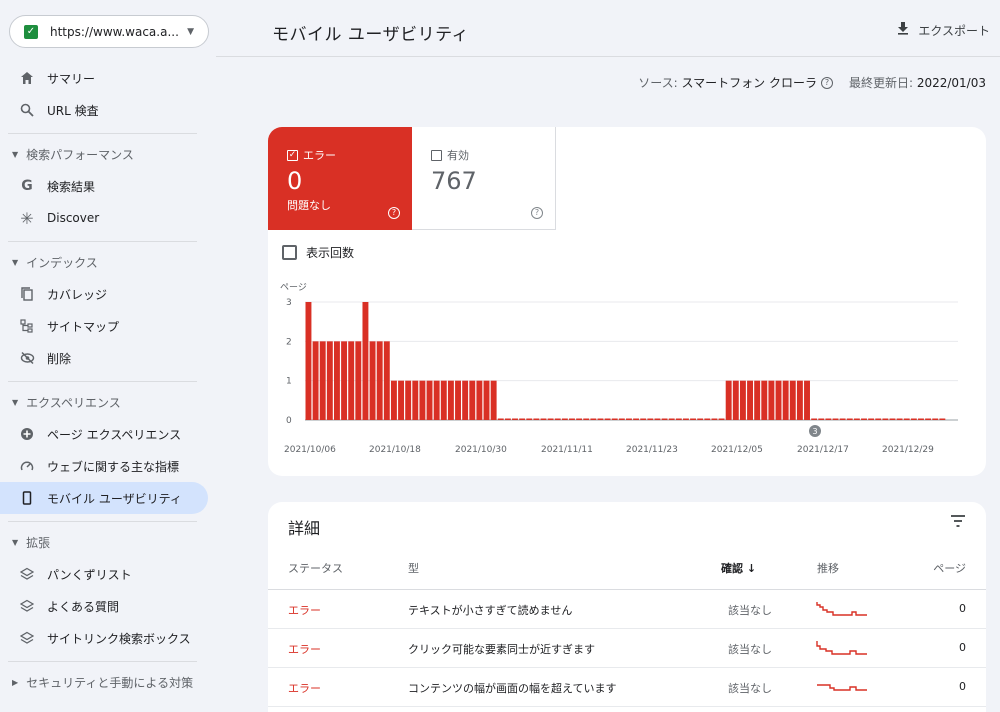 The image size is (1000, 712). Describe the element at coordinates (627, 609) in the screenshot. I see `table-row: エラー テキストが小さすぎて読めません 該当なし 0` at that location.